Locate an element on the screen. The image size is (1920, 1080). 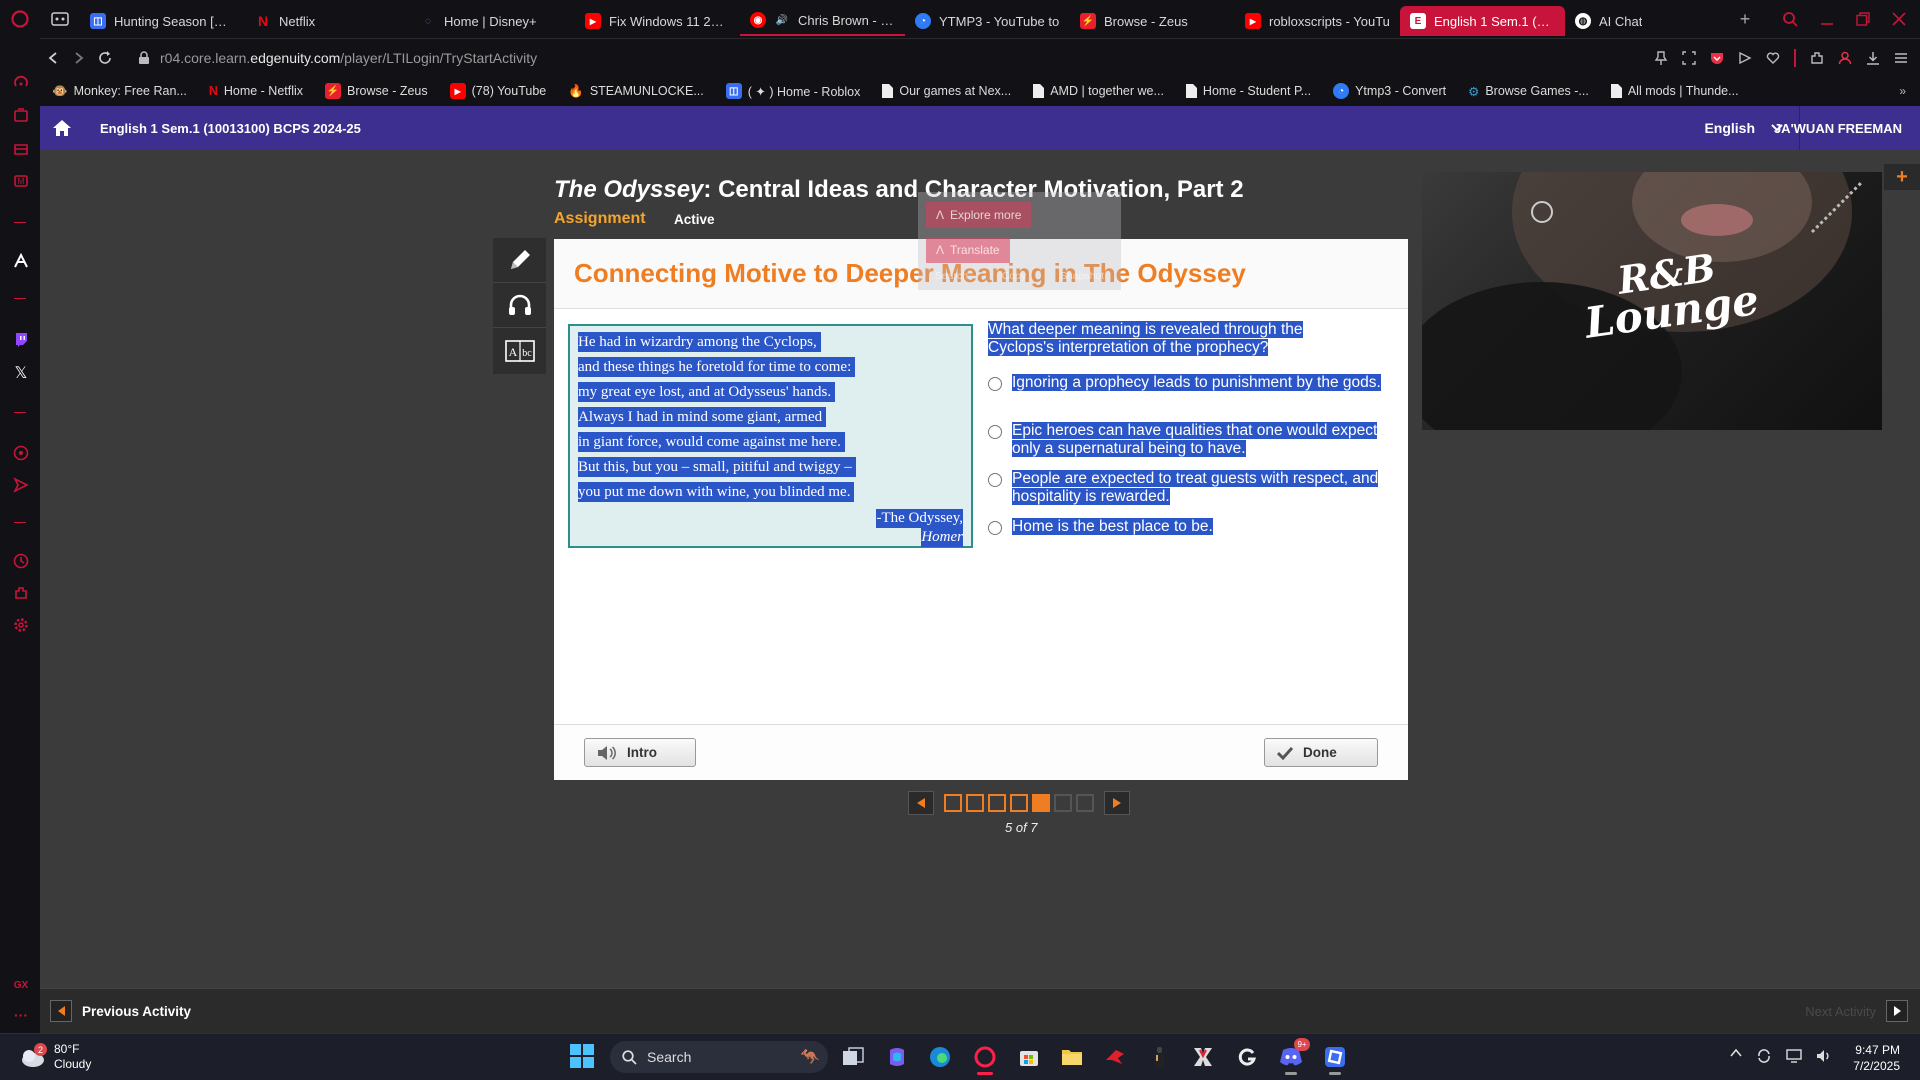
bookmark-youtube: ▶ (78) YouTube is located at coordinates (497, 91).